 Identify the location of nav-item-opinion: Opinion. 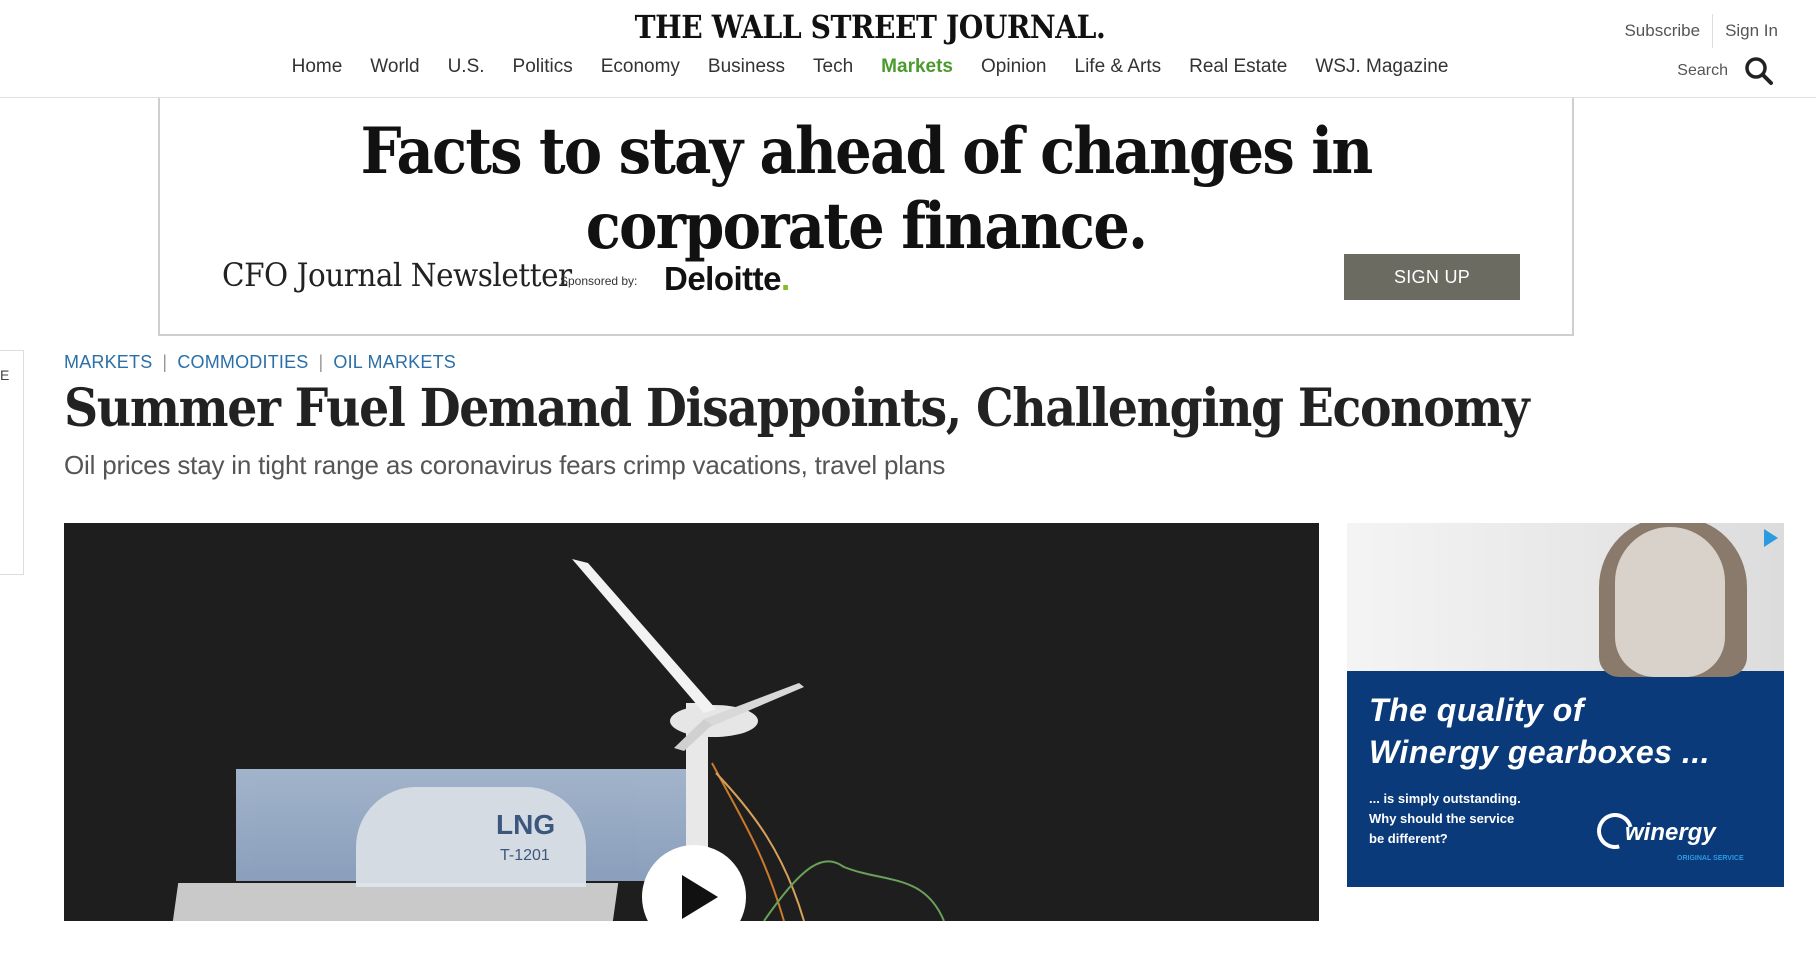
(1014, 67).